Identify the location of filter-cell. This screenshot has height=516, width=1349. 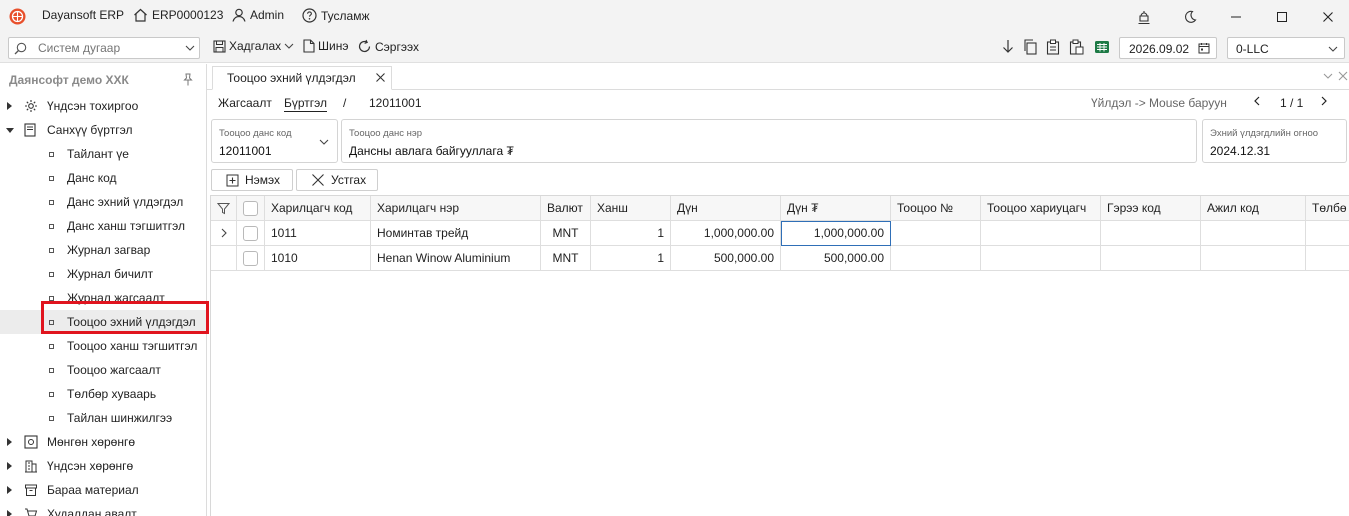
(224, 208).